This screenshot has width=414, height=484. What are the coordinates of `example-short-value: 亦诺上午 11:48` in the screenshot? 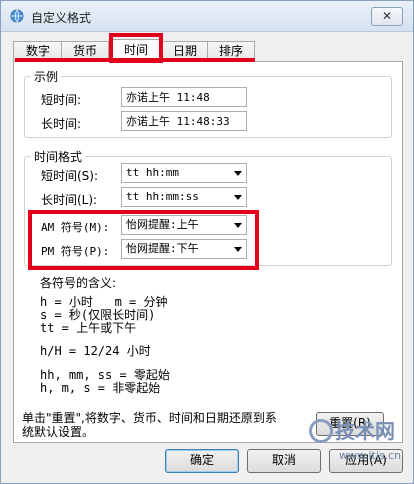 It's located at (184, 97).